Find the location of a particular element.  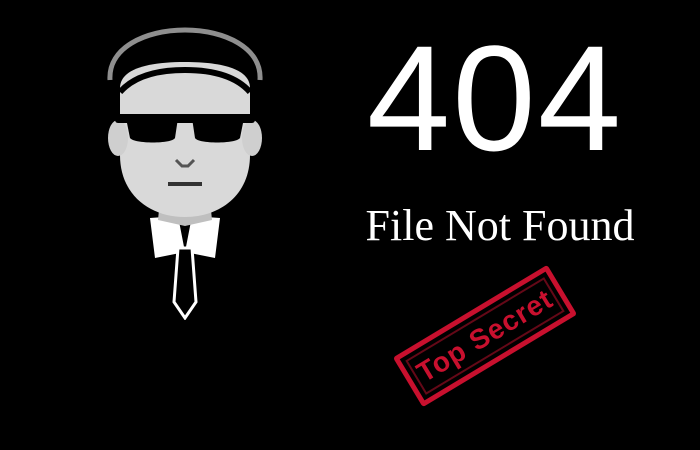

error-message: File Not Found is located at coordinates (500, 225).